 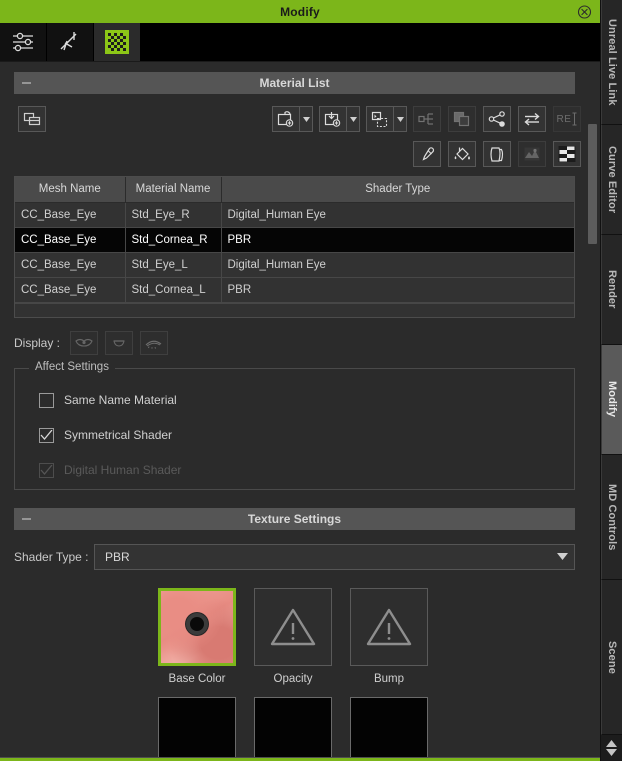 I want to click on bump-texture: Bump, so click(x=389, y=636).